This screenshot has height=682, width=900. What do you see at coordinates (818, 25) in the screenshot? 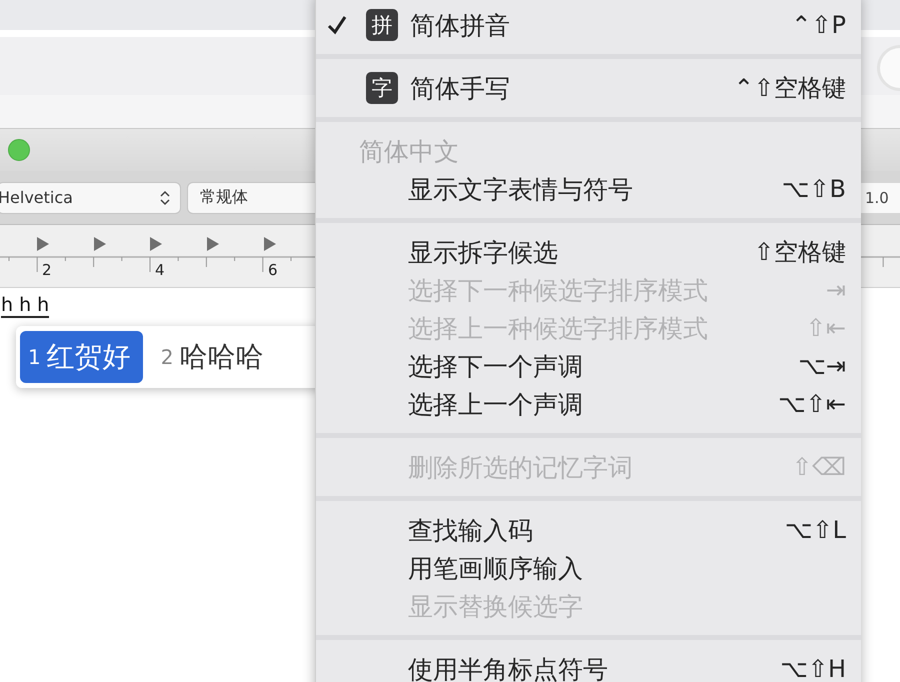
I see `shortcut: ⌃⇧P` at bounding box center [818, 25].